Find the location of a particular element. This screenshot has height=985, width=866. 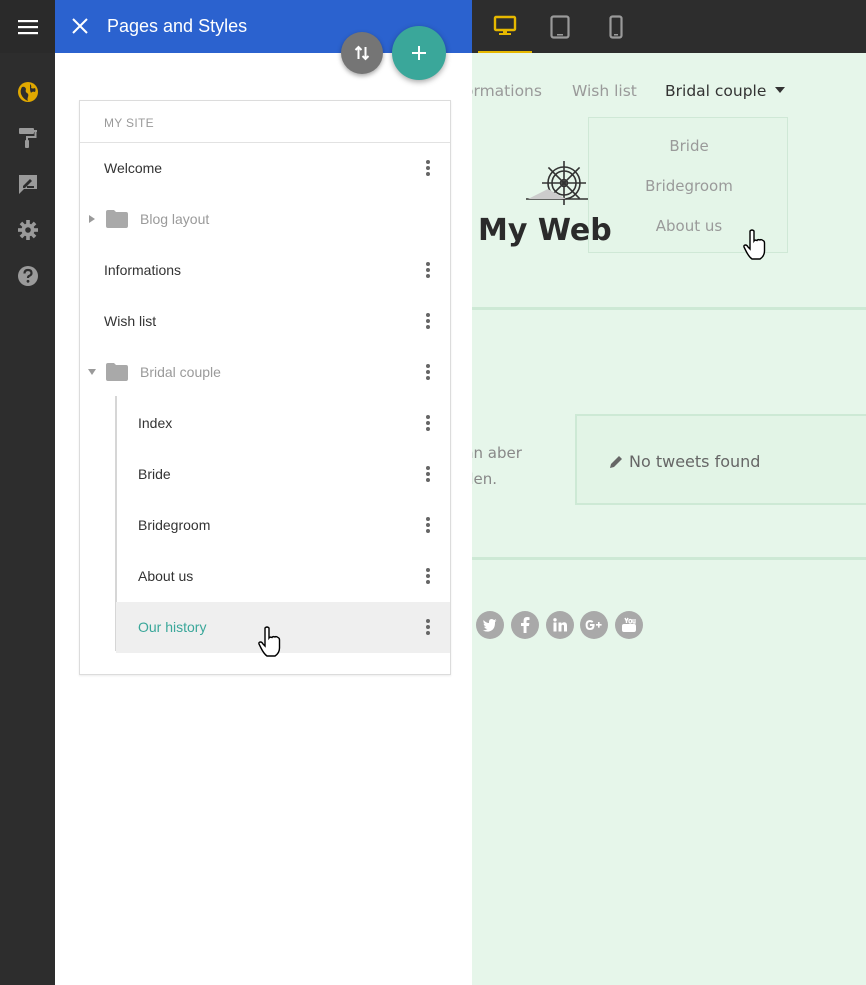

help-icon is located at coordinates (28, 276).